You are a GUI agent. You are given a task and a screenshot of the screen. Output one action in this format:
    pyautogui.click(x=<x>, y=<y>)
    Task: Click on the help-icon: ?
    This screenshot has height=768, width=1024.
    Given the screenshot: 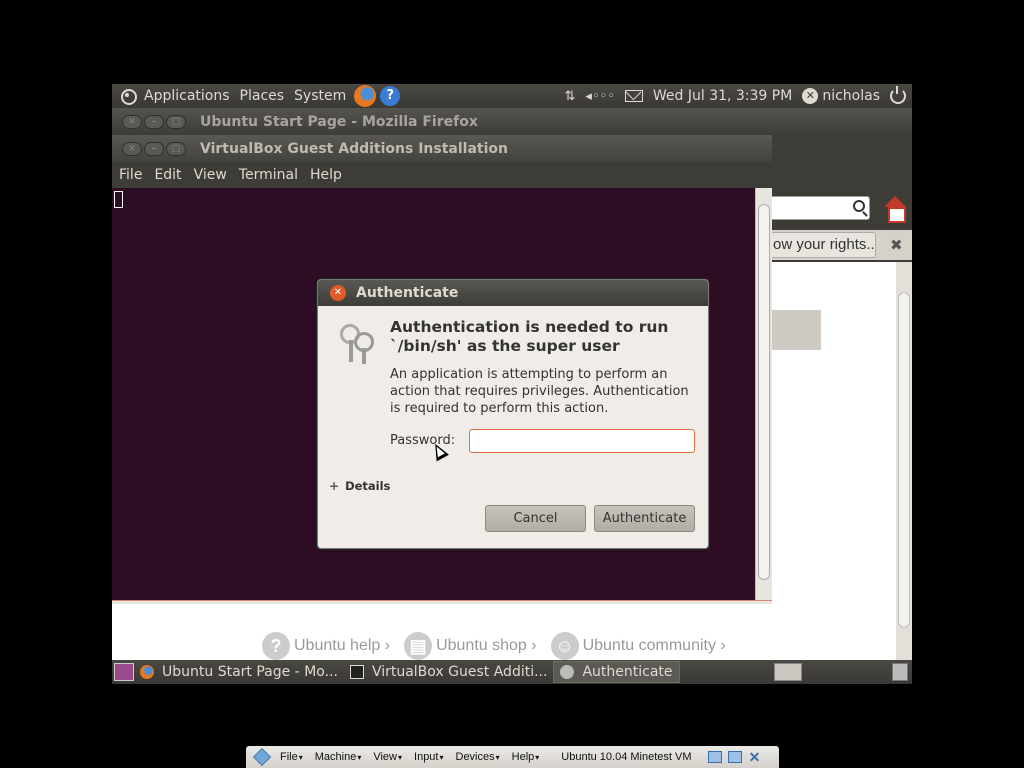 What is the action you would take?
    pyautogui.click(x=276, y=646)
    